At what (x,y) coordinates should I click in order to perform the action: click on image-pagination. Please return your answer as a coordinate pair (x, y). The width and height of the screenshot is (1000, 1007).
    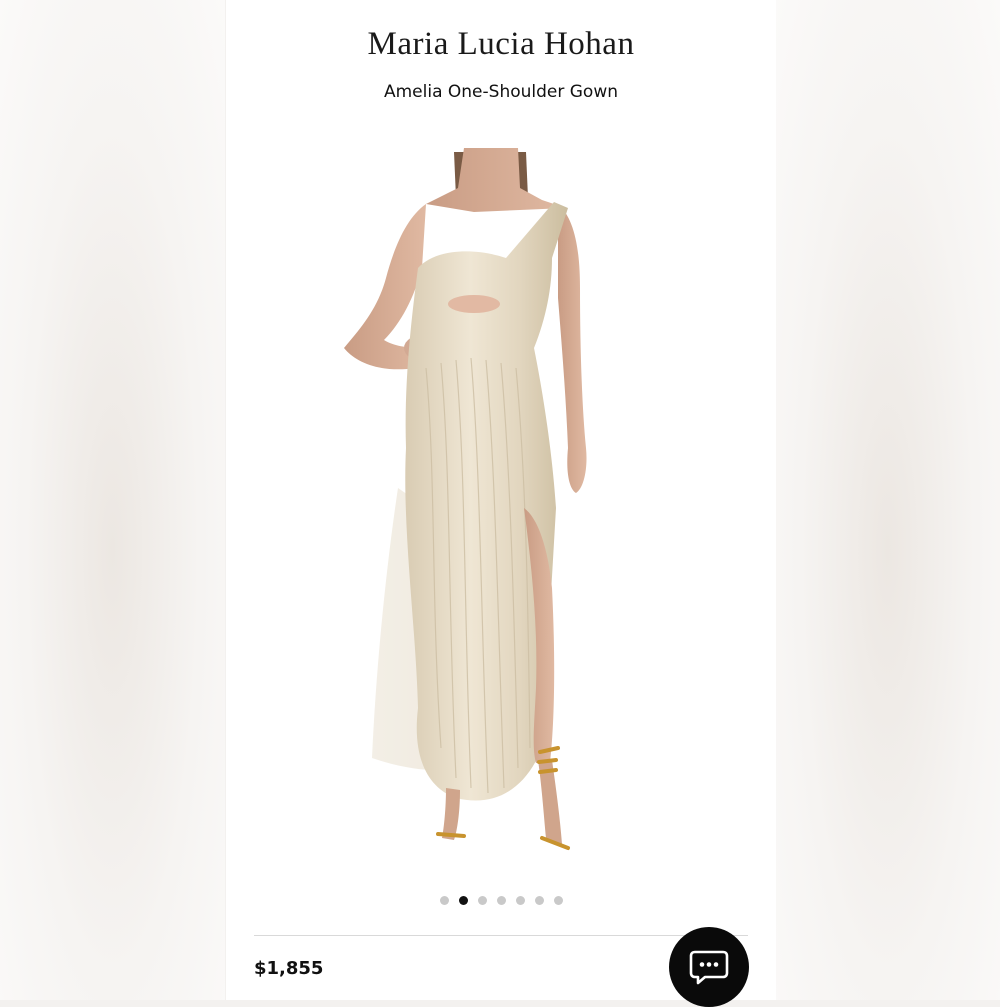
    Looking at the image, I should click on (501, 900).